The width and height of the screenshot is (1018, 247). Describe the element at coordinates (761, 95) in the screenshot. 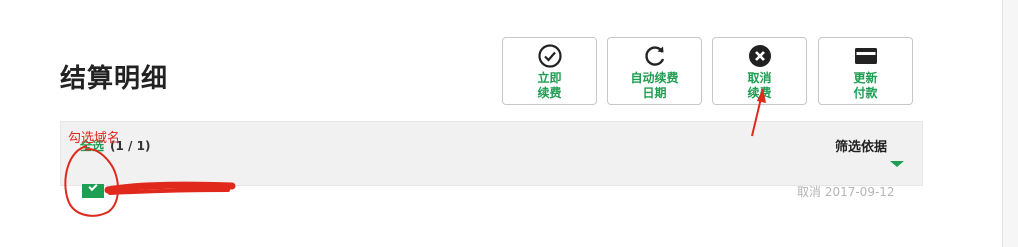

I see `annotation-arrowhead` at that location.